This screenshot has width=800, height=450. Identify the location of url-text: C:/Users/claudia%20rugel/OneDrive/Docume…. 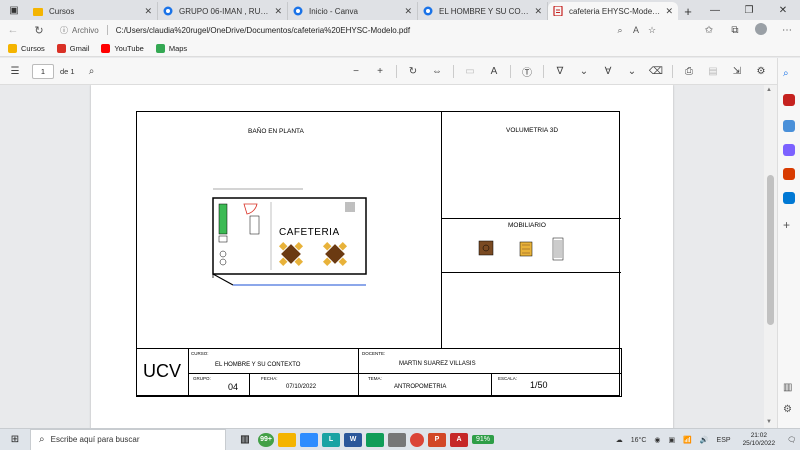
(364, 30).